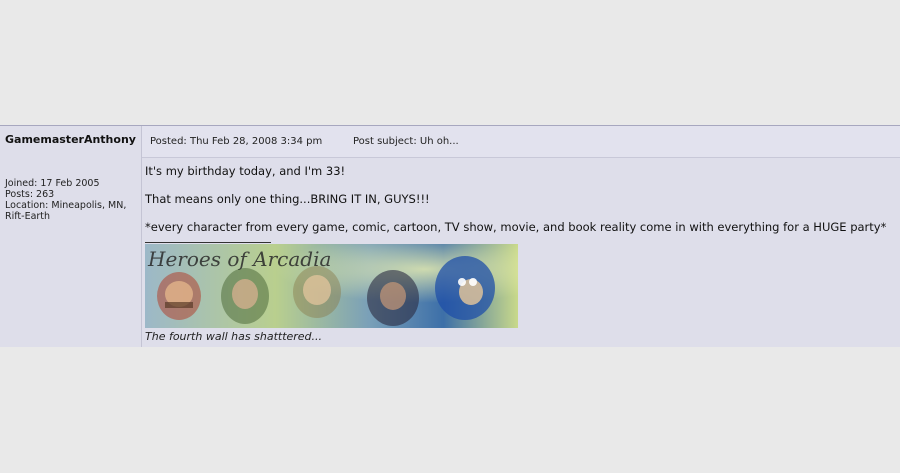 Image resolution: width=900 pixels, height=473 pixels. I want to click on signature-banner-image: Heroes of Arcadia, so click(331, 286).